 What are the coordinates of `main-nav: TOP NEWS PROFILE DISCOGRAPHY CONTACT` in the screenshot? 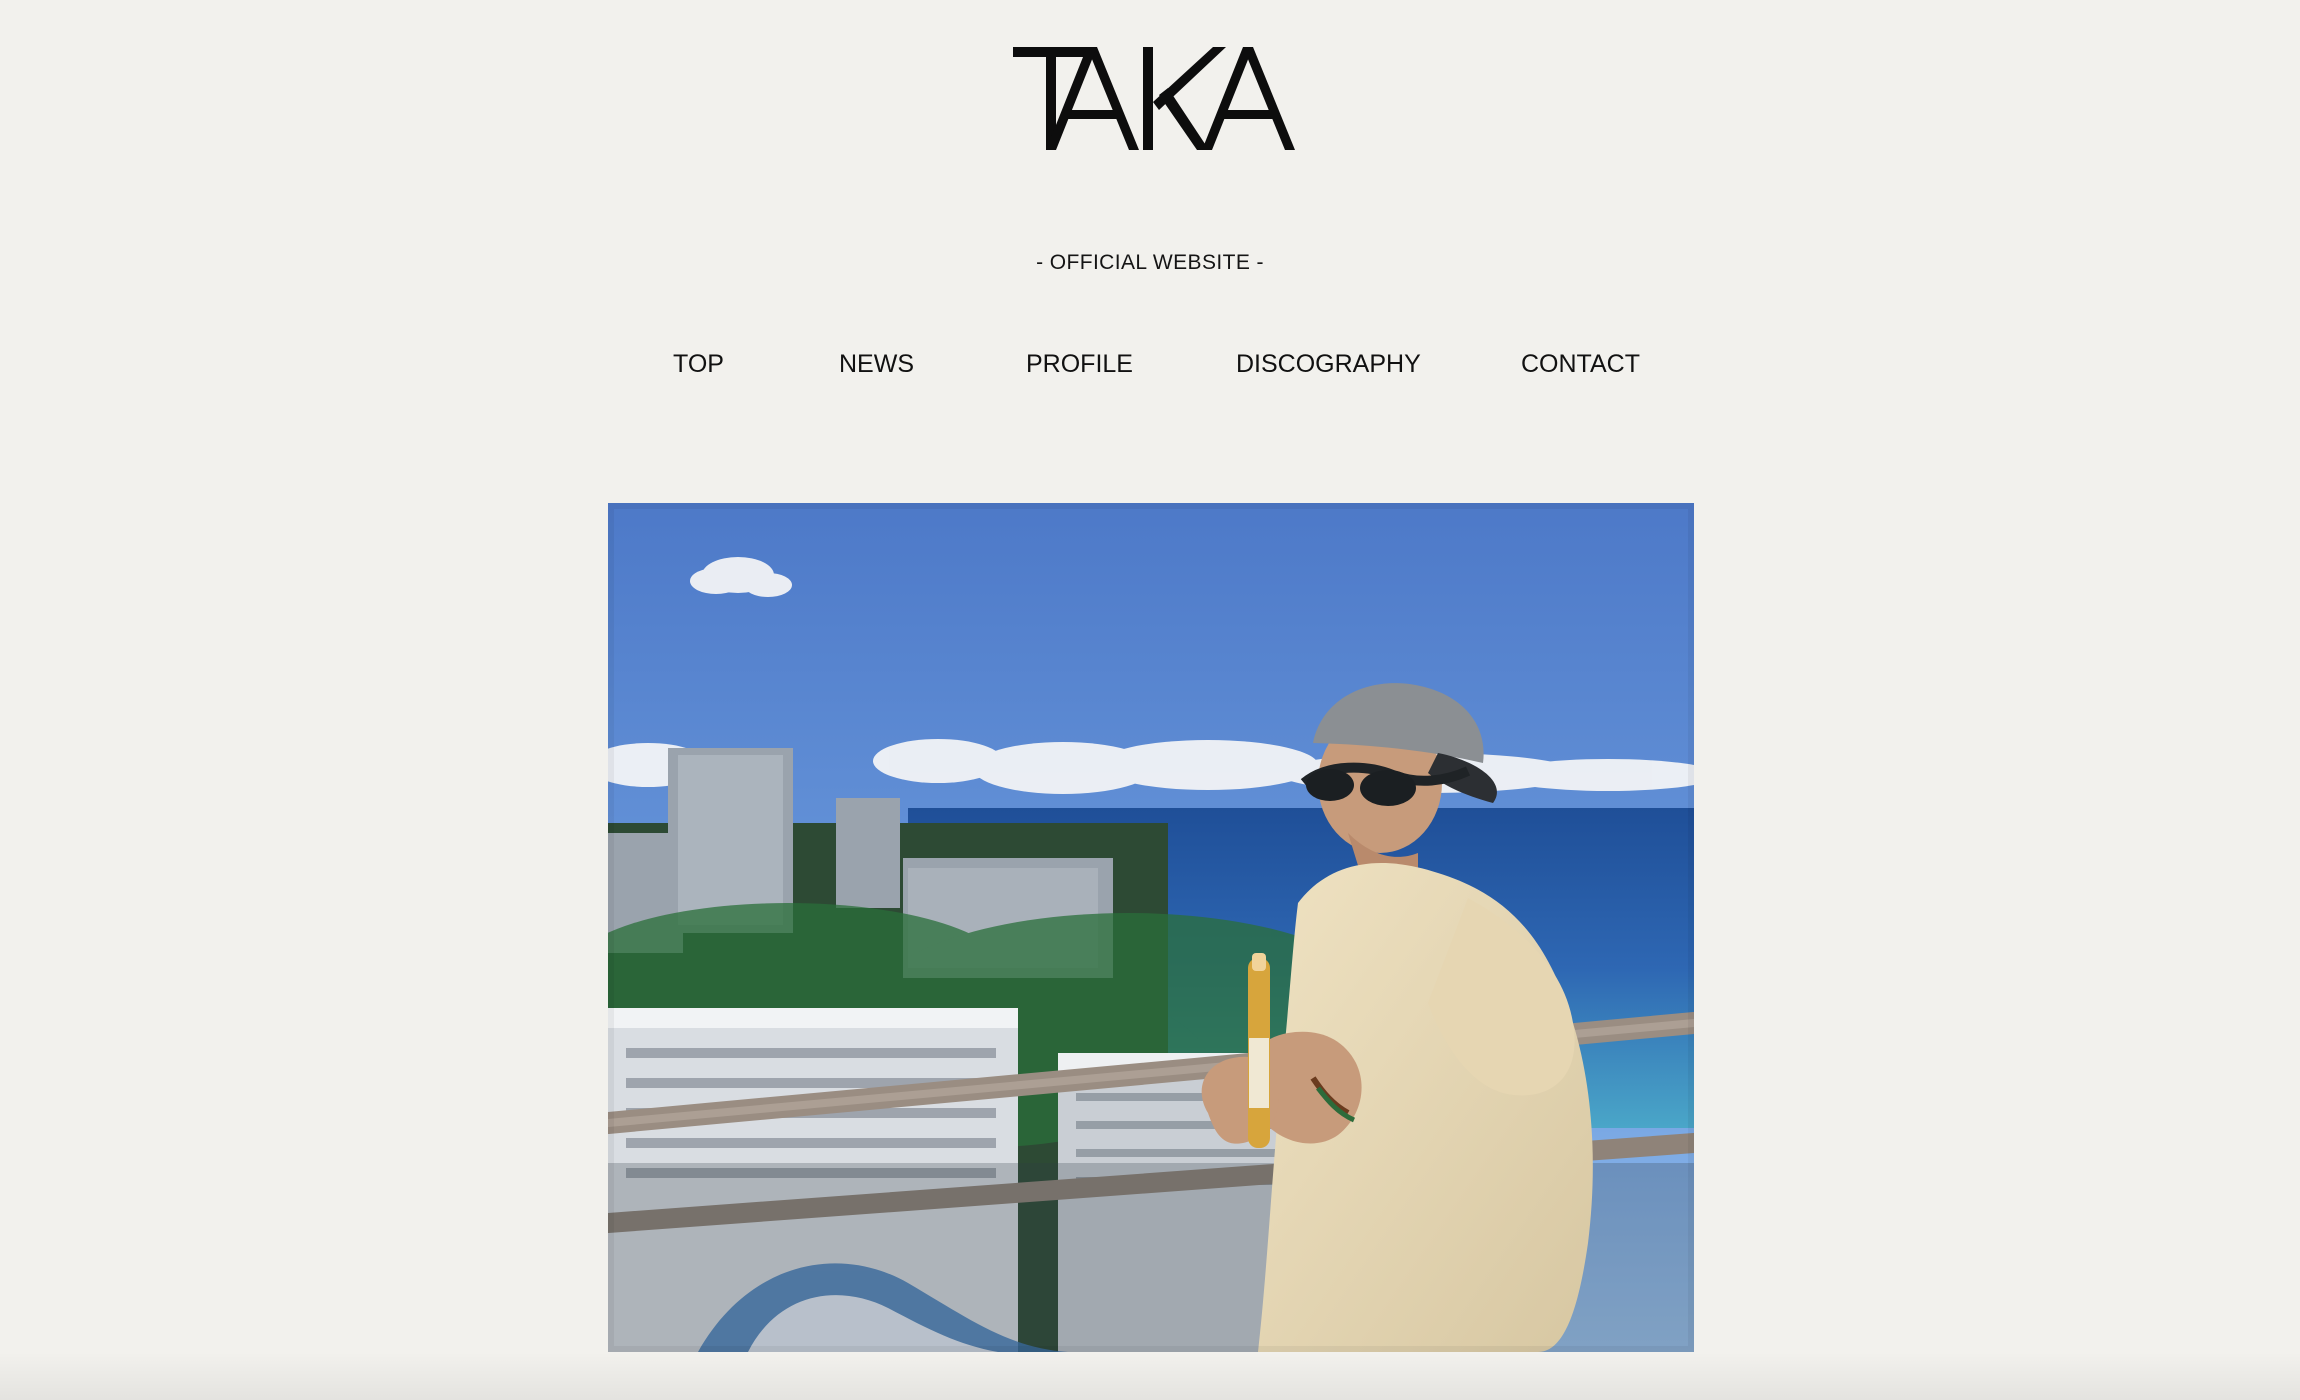 It's located at (1150, 367).